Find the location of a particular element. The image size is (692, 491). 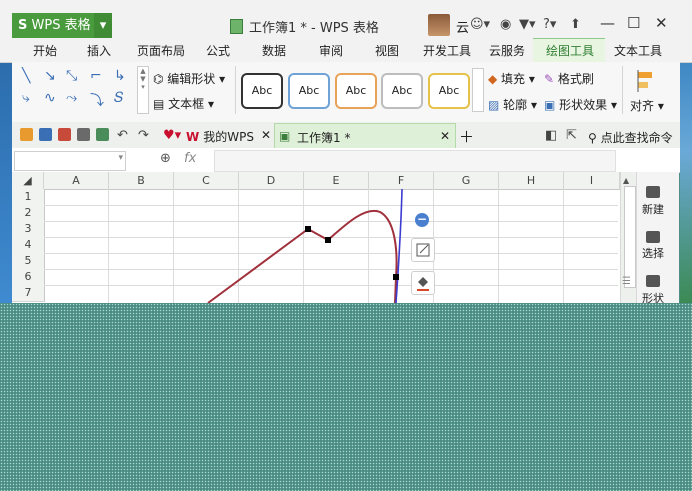

arrow-line-icon: ↘ is located at coordinates (50, 76).